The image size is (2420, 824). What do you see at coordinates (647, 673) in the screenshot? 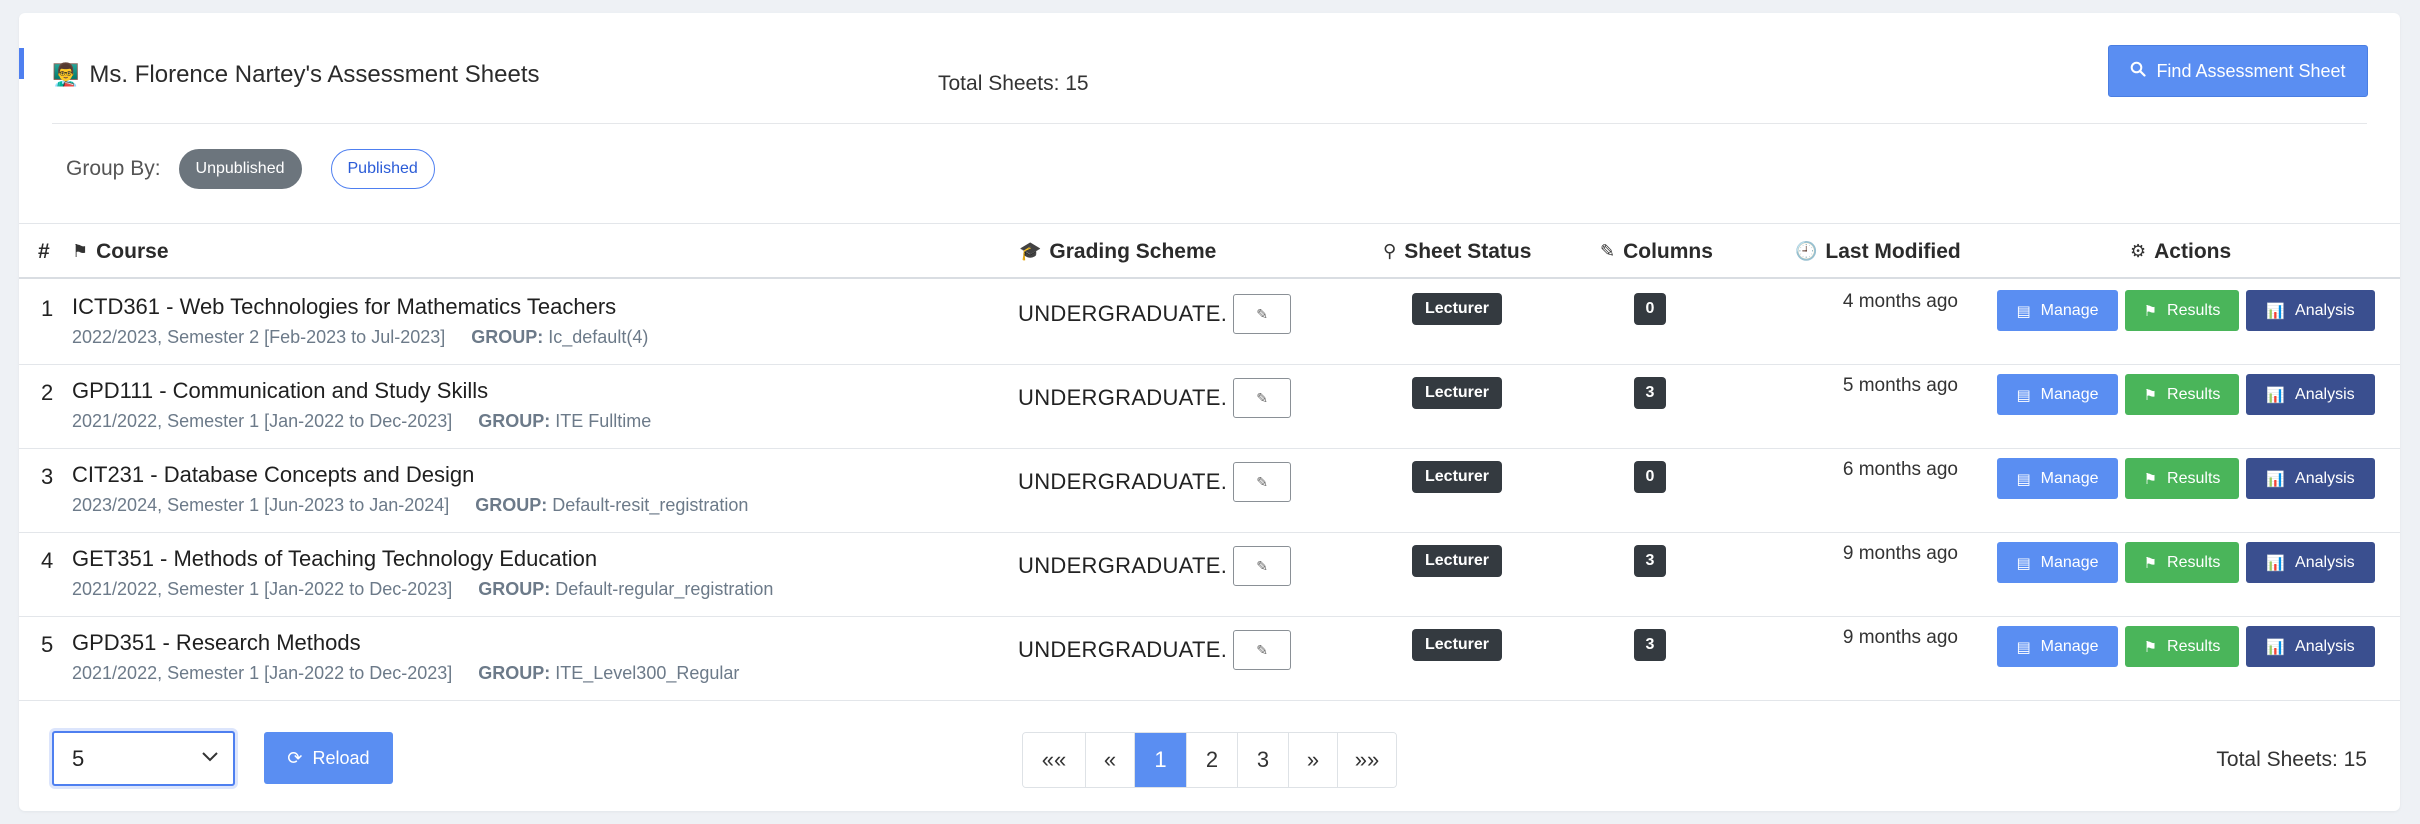
I see `group-value: ITE_Level300_Regular` at bounding box center [647, 673].